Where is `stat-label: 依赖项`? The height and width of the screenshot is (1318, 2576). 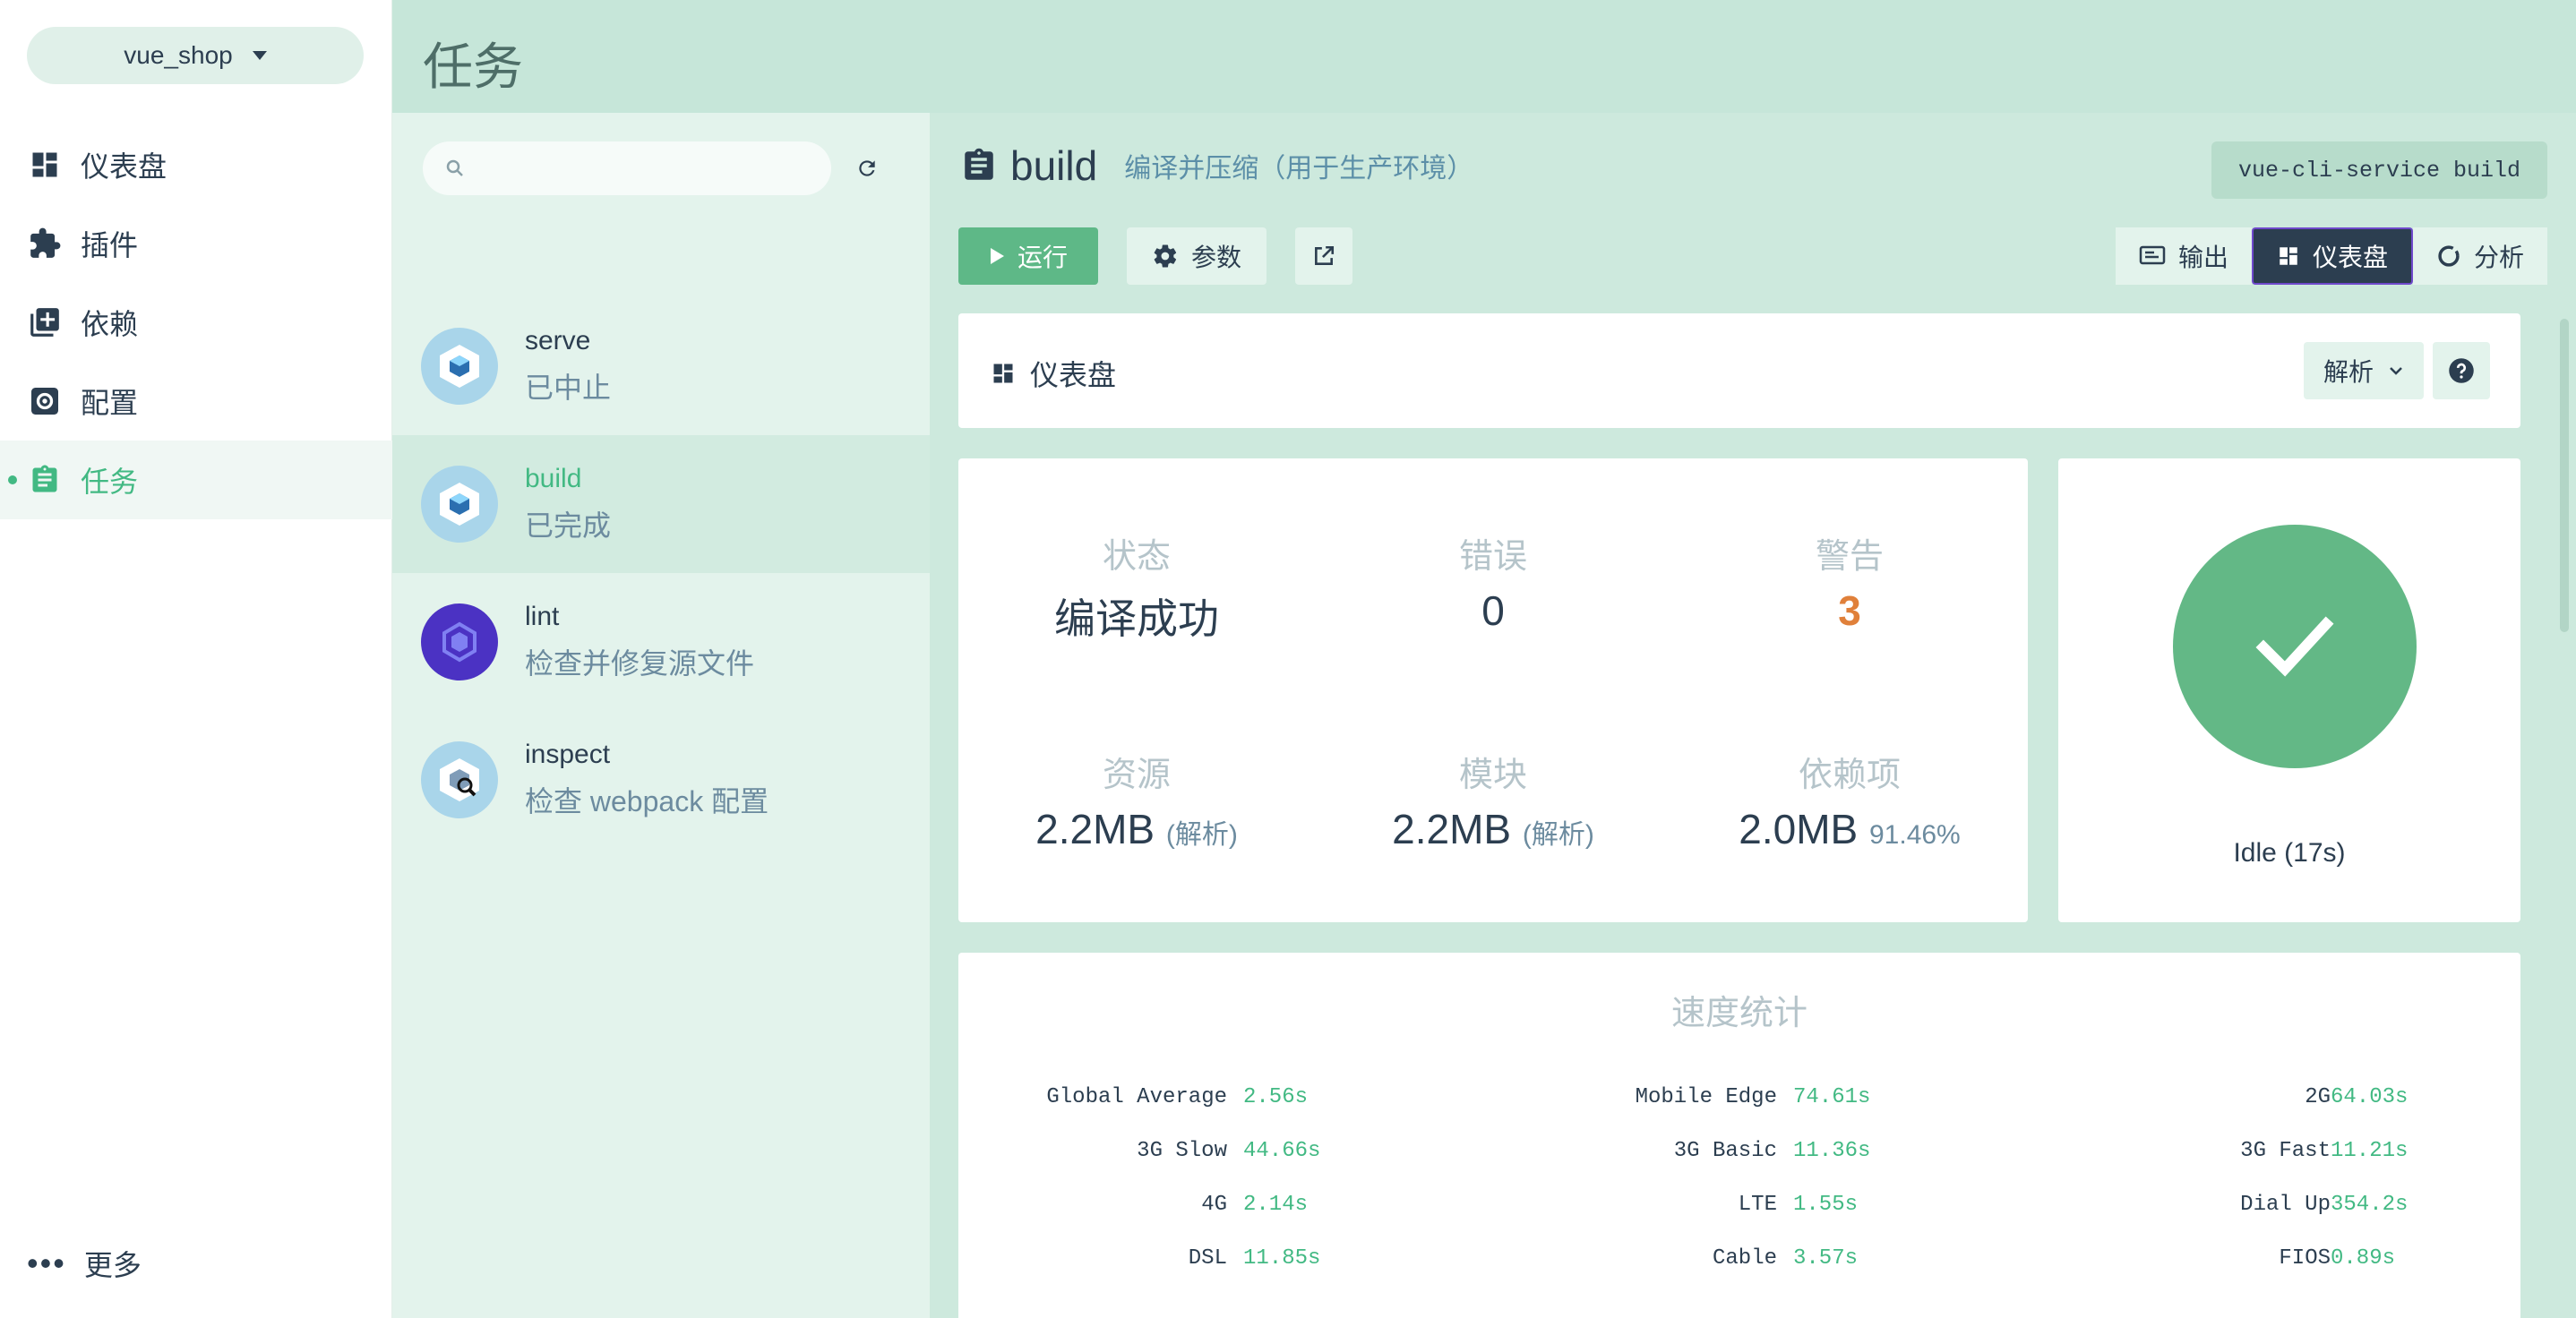 stat-label: 依赖项 is located at coordinates (1849, 776).